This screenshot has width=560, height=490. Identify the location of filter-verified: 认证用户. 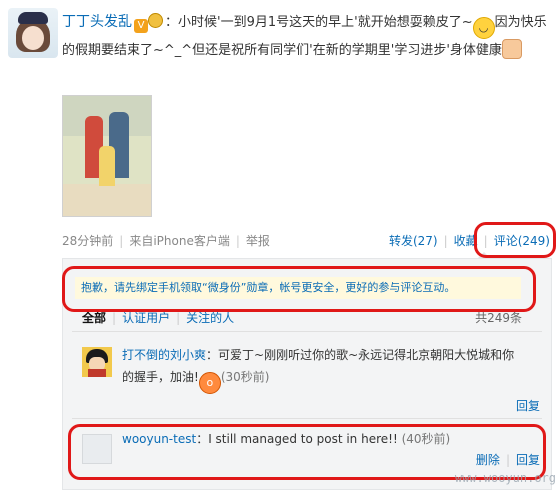
(146, 318).